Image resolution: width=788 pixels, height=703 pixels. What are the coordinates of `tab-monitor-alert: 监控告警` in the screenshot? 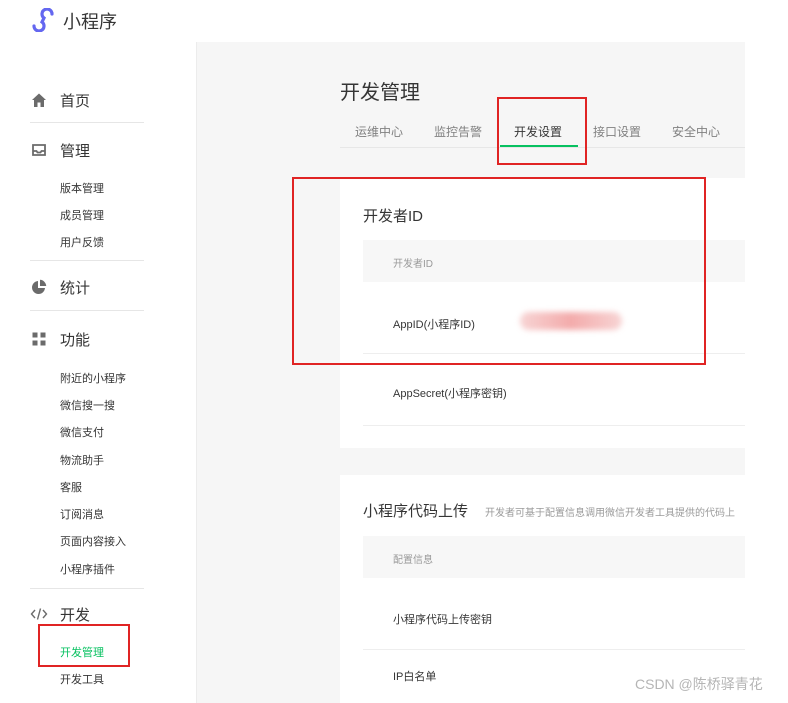 It's located at (458, 131).